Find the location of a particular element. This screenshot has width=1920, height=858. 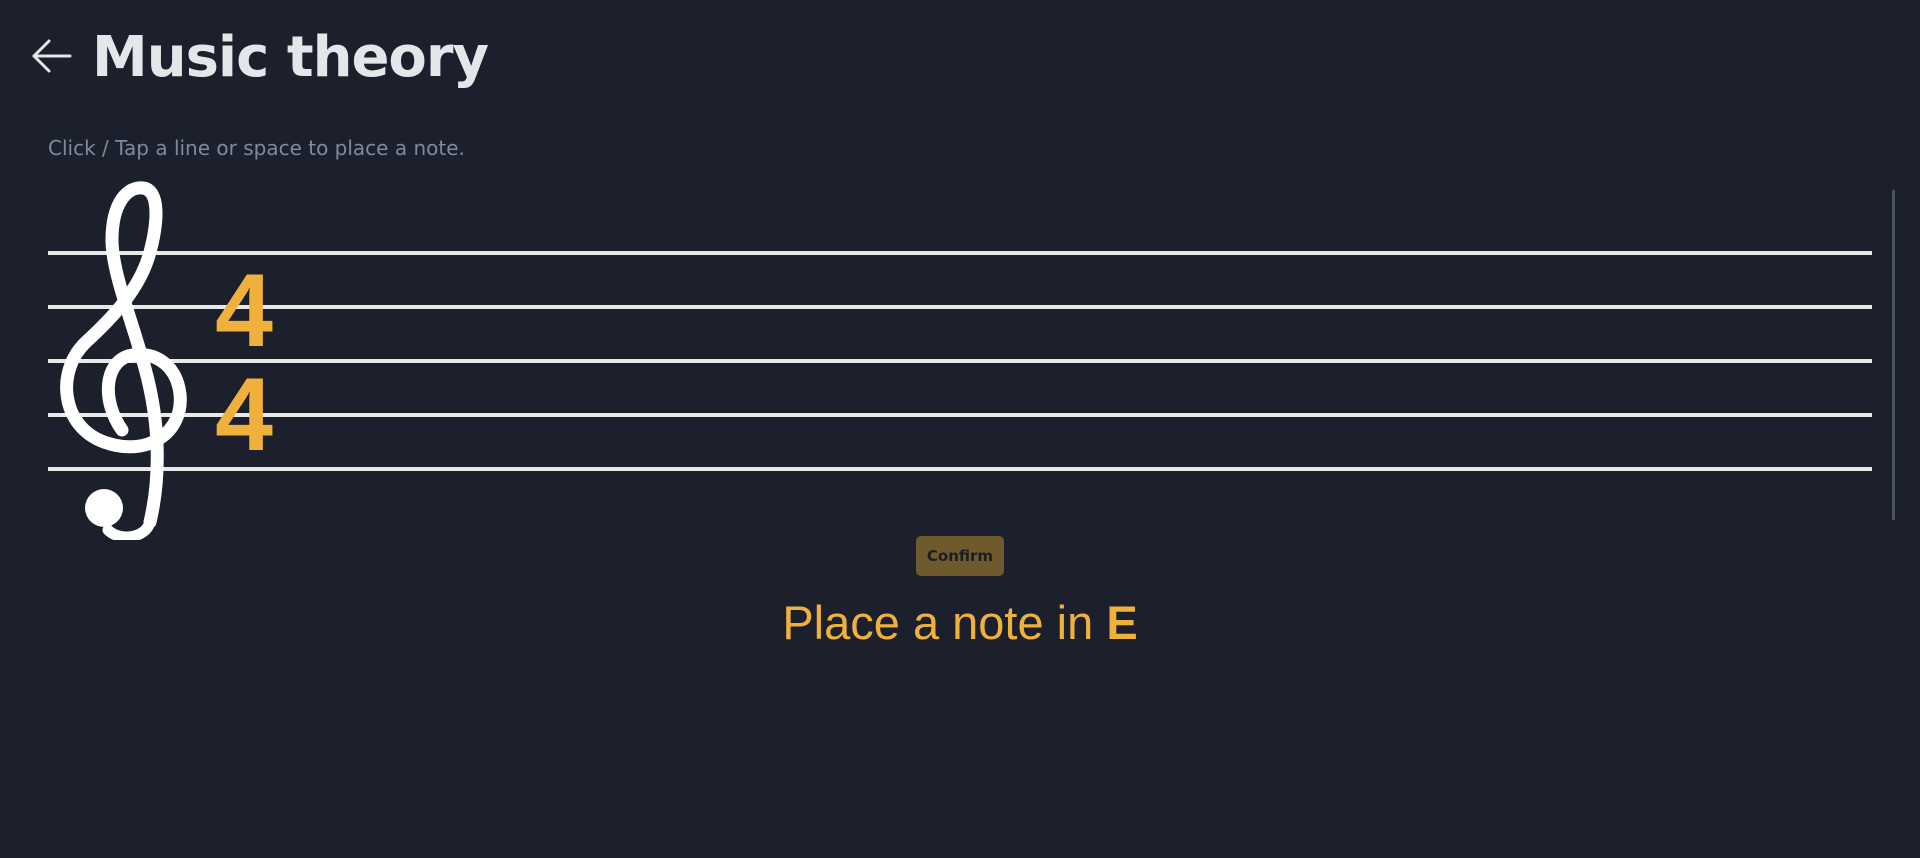

target-note: E is located at coordinates (1122, 622).